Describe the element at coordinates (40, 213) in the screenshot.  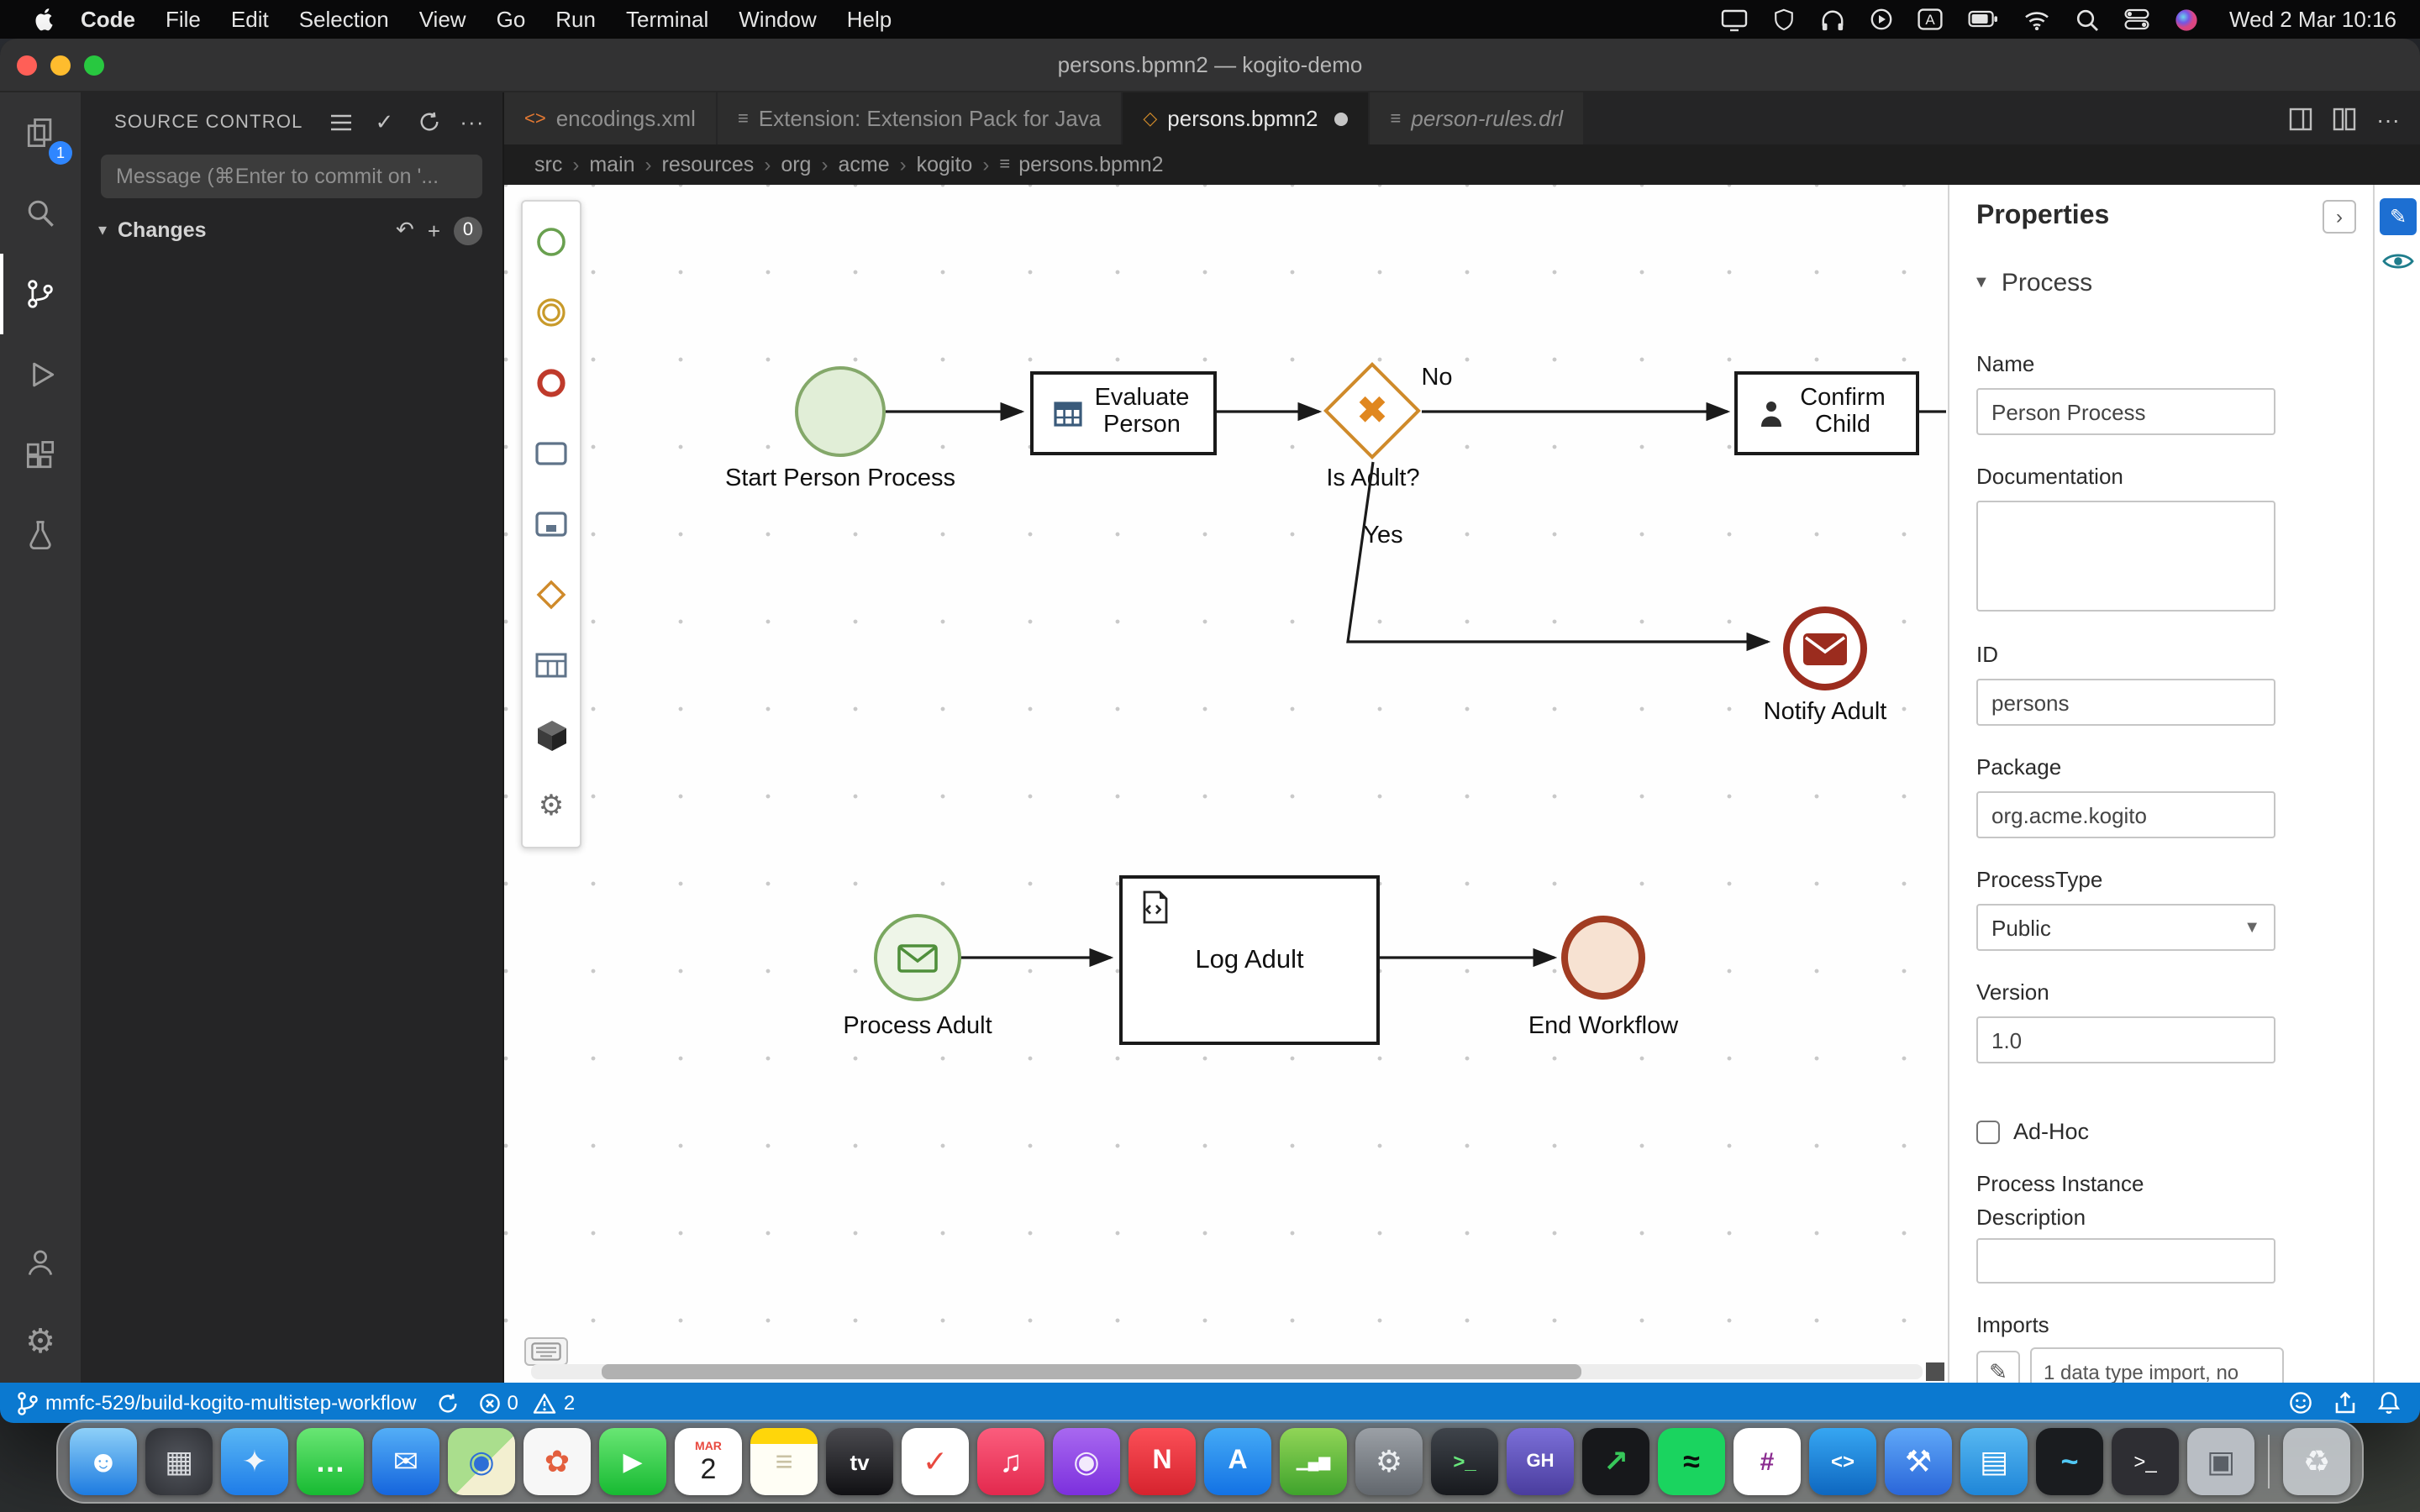
I see `search-icon` at that location.